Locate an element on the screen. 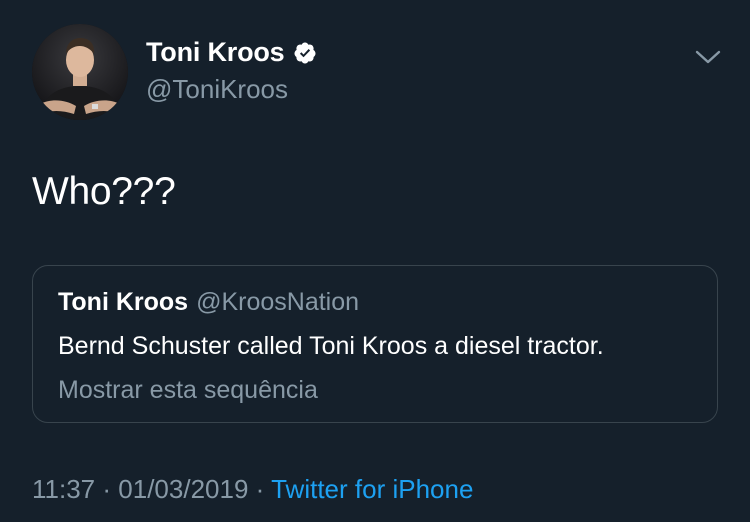 Image resolution: width=750 pixels, height=522 pixels. tweet-source-link: Twitter for iPhone is located at coordinates (372, 489).